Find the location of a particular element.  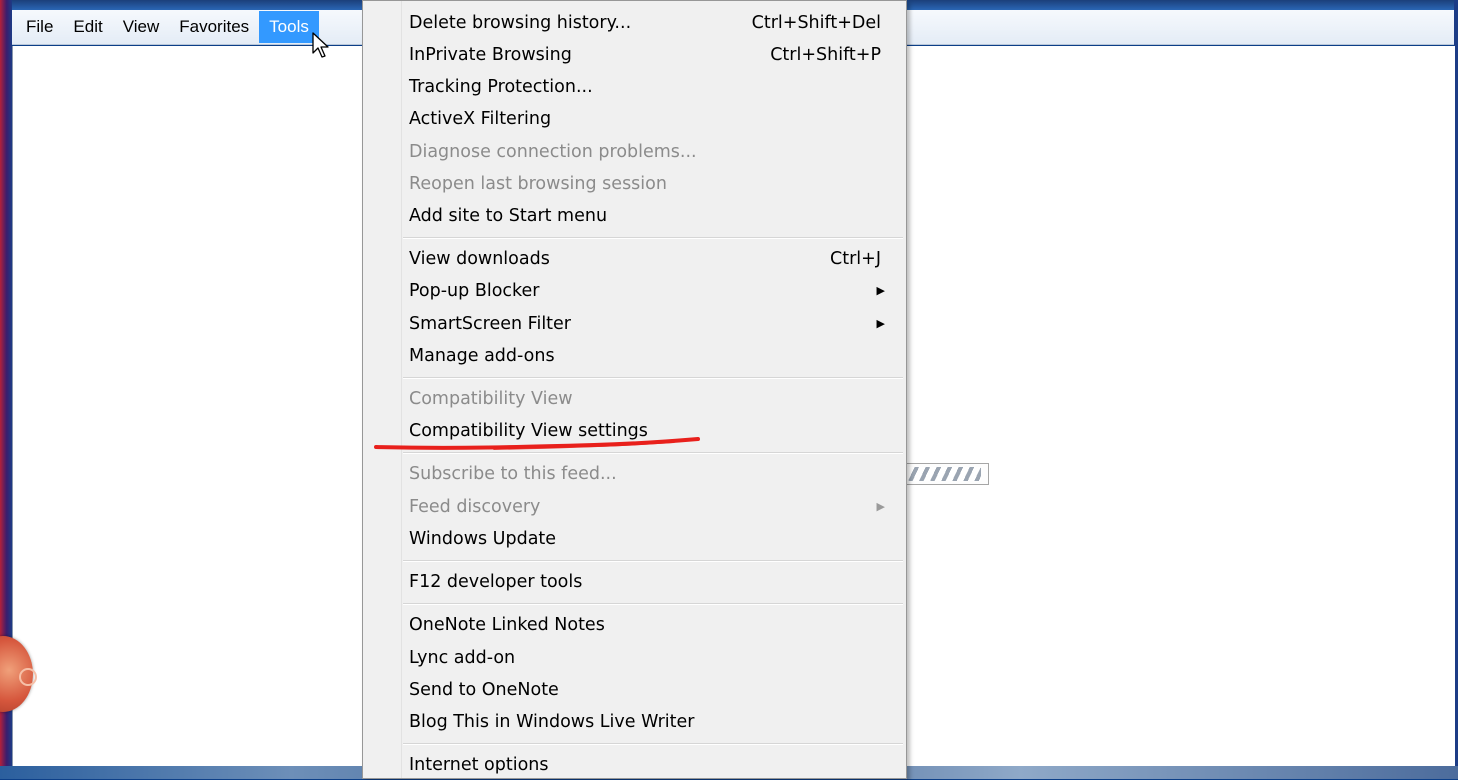

menu-item-manage-addons: Manage add-ons is located at coordinates (654, 356).